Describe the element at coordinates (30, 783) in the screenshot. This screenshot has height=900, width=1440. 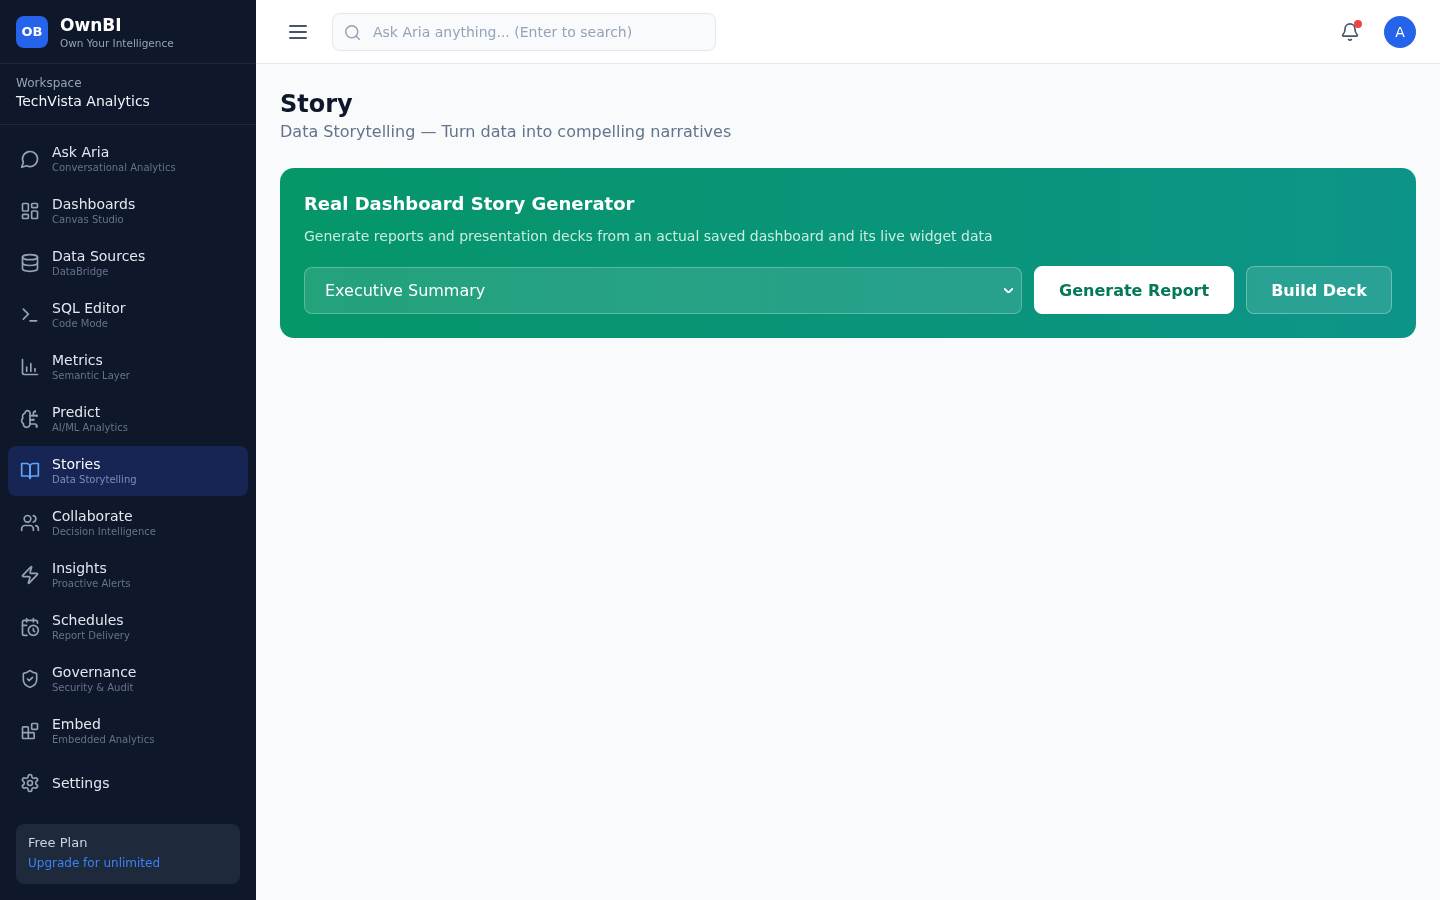
I see `gear-icon` at that location.